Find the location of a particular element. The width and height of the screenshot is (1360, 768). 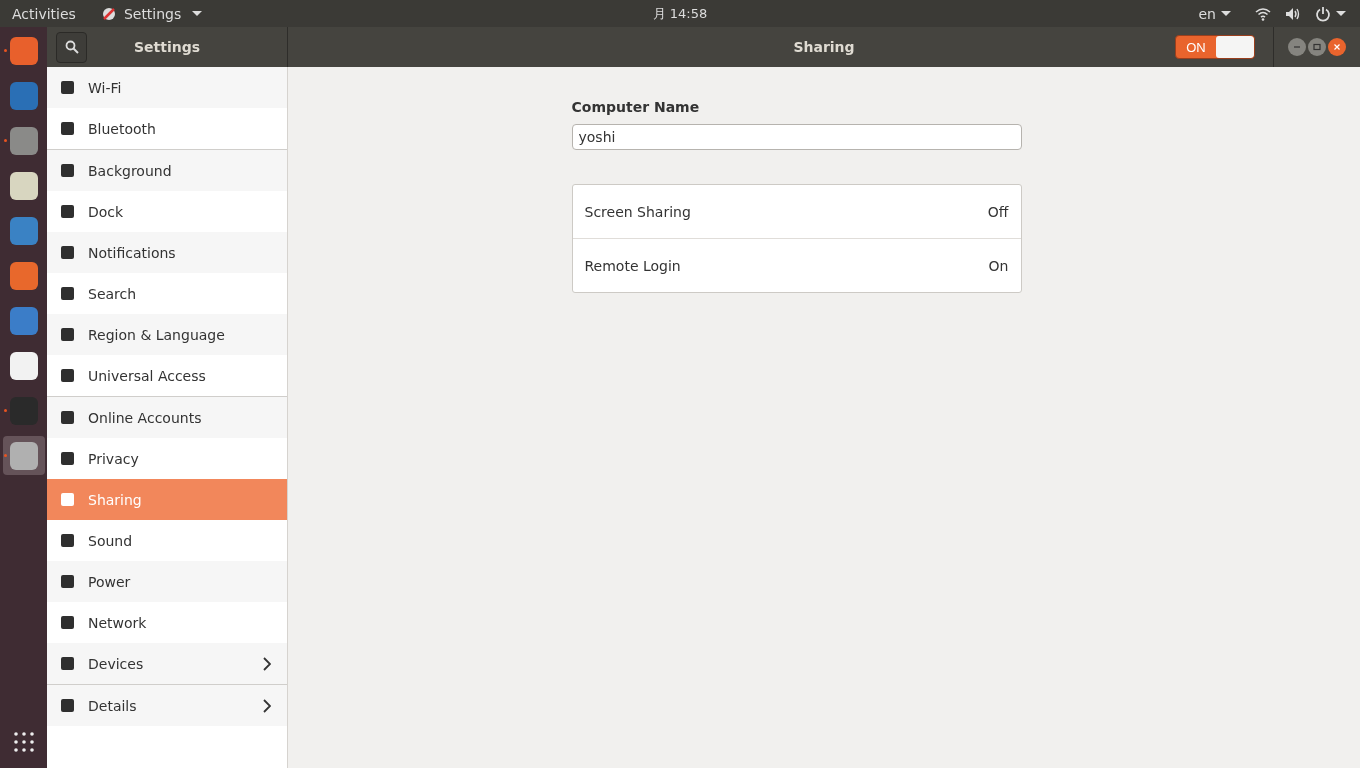

maximize-button is located at coordinates (1317, 47).